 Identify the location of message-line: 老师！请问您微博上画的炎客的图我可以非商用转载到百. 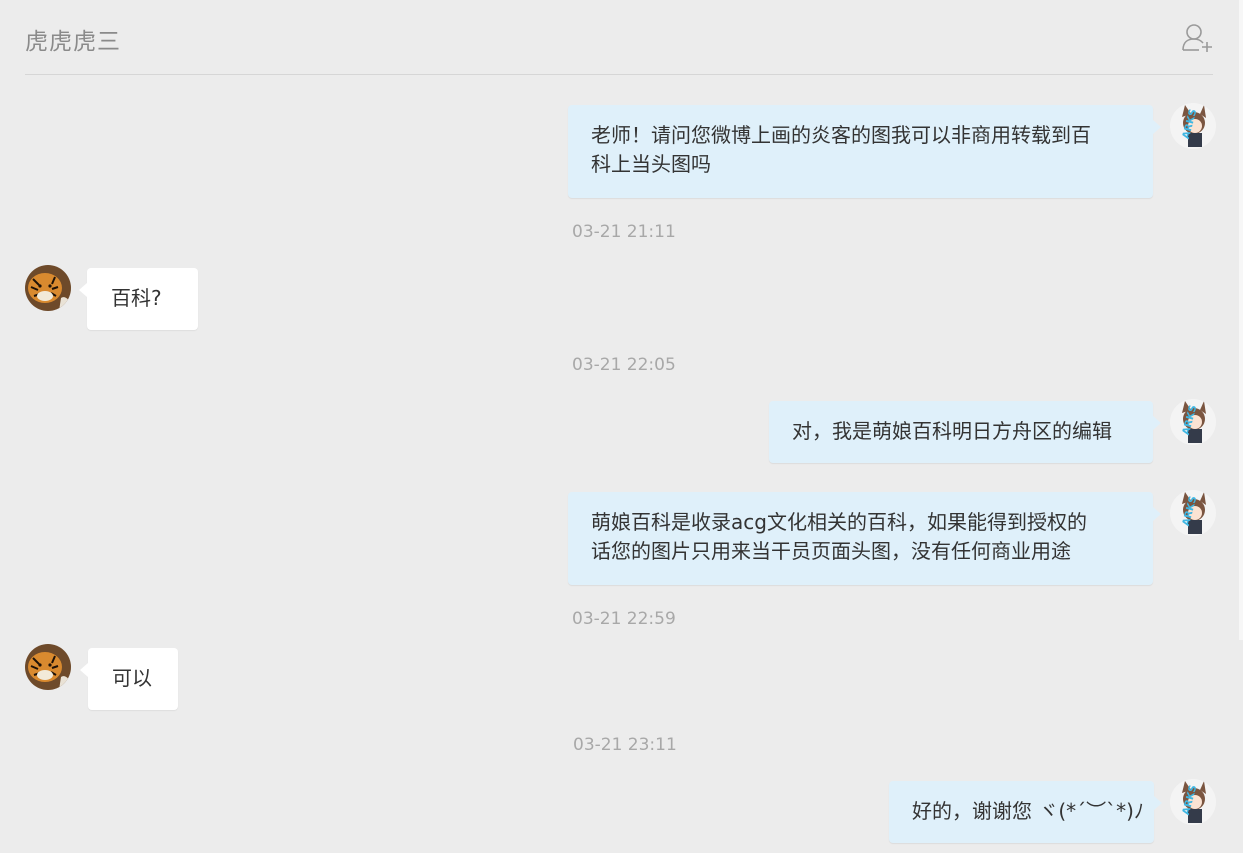
(841, 135).